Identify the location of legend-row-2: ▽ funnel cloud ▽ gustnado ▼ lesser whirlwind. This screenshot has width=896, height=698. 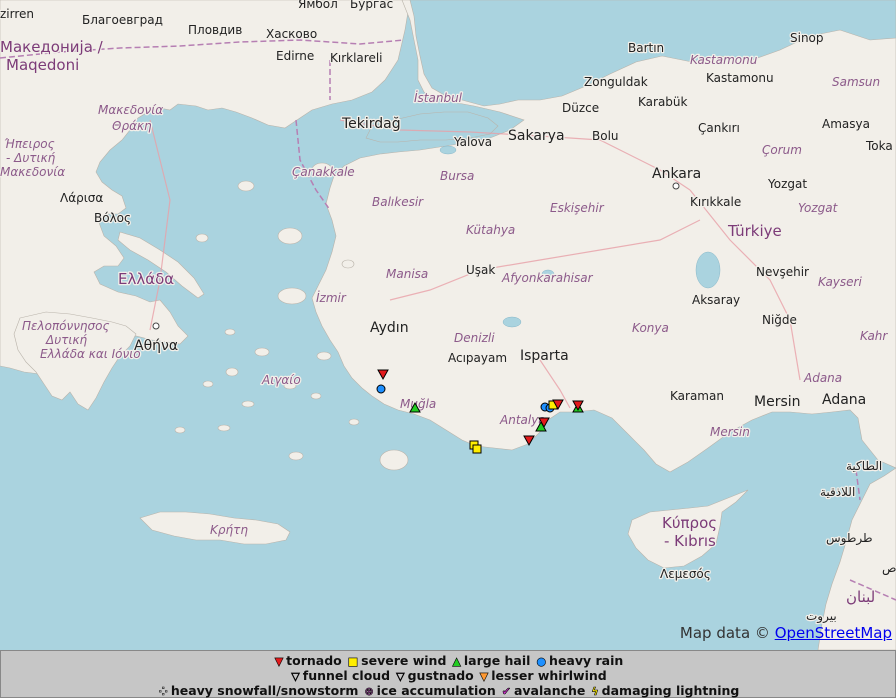
(448, 676).